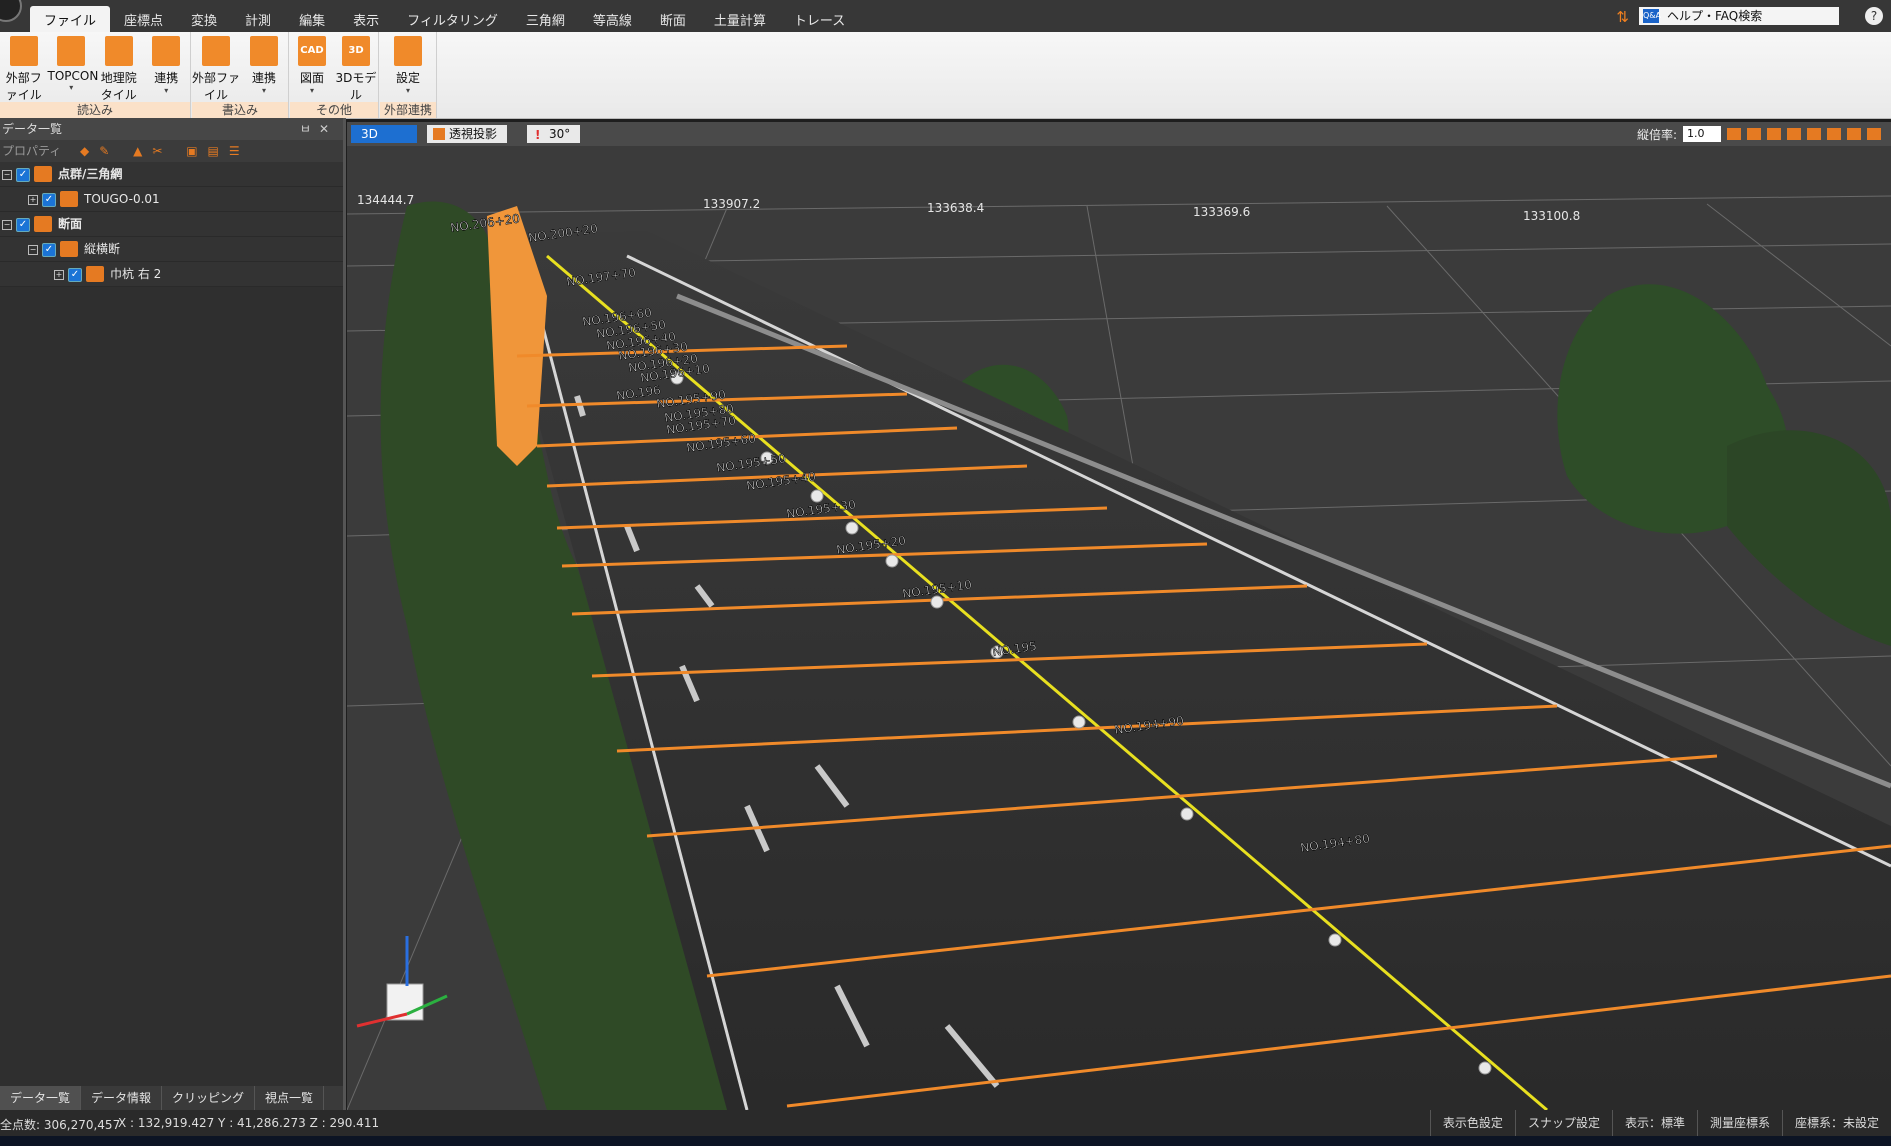  What do you see at coordinates (312, 20) in the screenshot?
I see `menu-tab: 編集` at bounding box center [312, 20].